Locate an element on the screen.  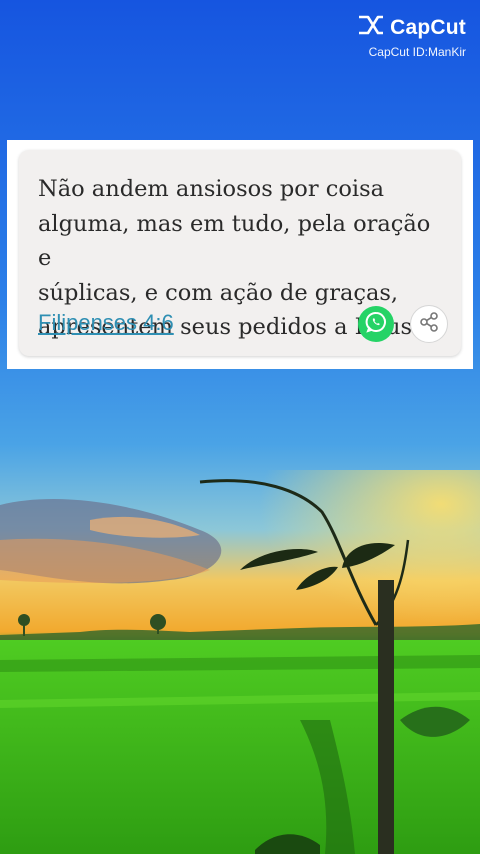
whatsapp-share-button is located at coordinates (376, 324).